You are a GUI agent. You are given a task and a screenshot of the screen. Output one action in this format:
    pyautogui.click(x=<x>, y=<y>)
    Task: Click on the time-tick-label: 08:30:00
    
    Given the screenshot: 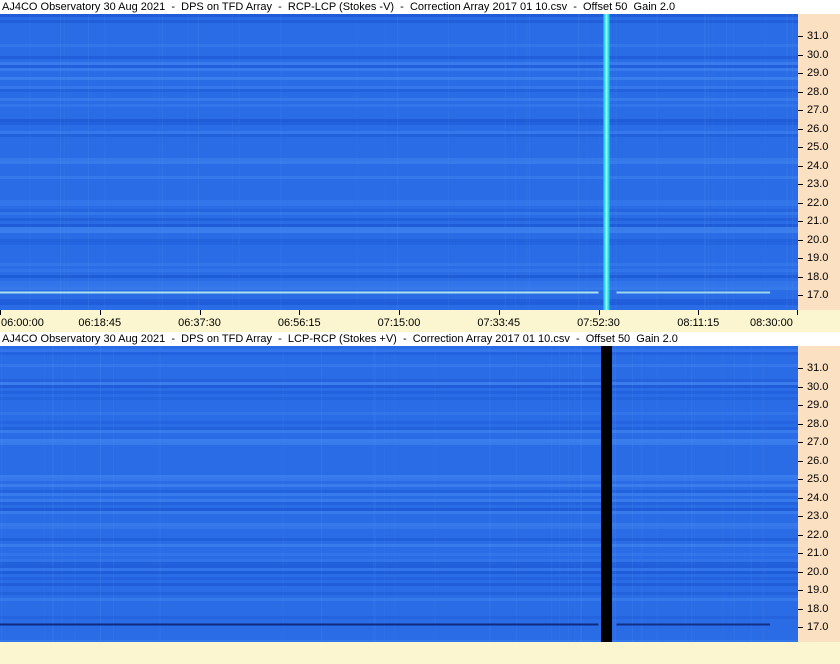 What is the action you would take?
    pyautogui.click(x=771, y=323)
    